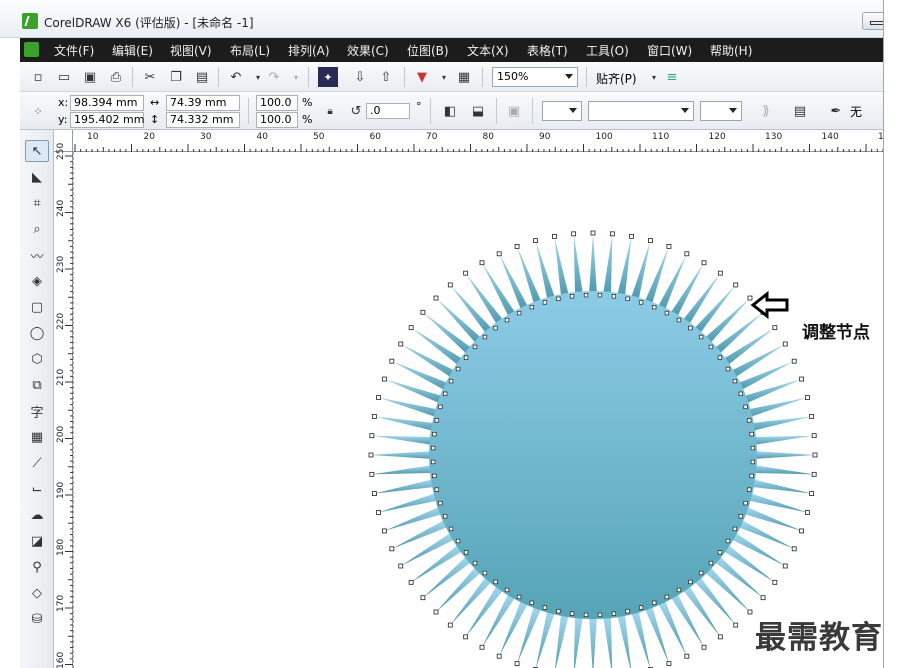  What do you see at coordinates (309, 50) in the screenshot?
I see `menu-arrange: 排列(A)` at bounding box center [309, 50].